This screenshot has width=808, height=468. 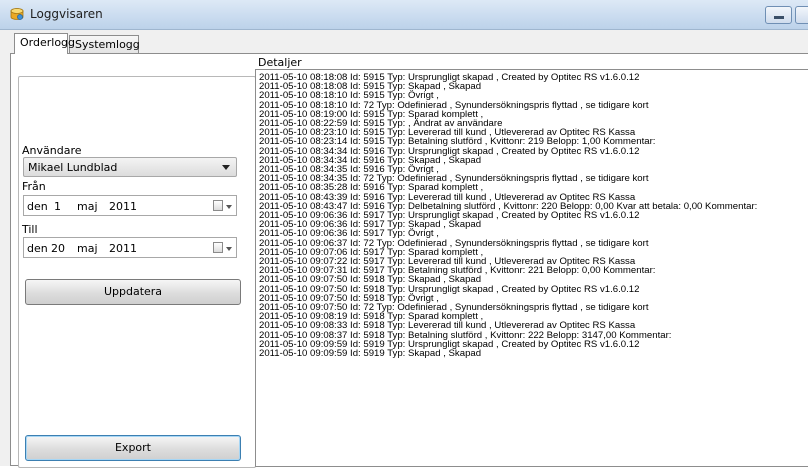 I want to click on minimize-icon, so click(x=779, y=17).